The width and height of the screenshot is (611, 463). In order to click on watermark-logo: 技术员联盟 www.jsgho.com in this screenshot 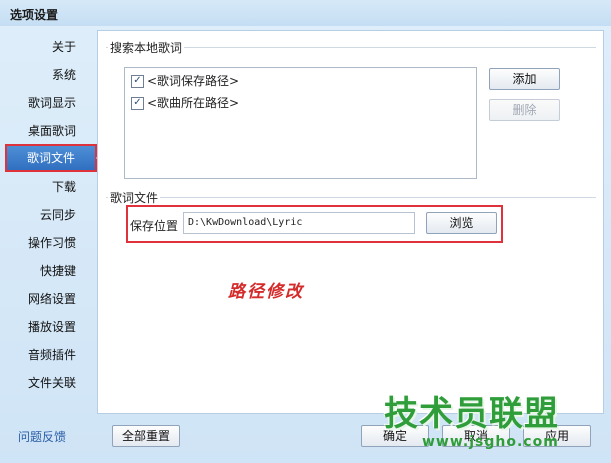, I will do `click(495, 424)`.